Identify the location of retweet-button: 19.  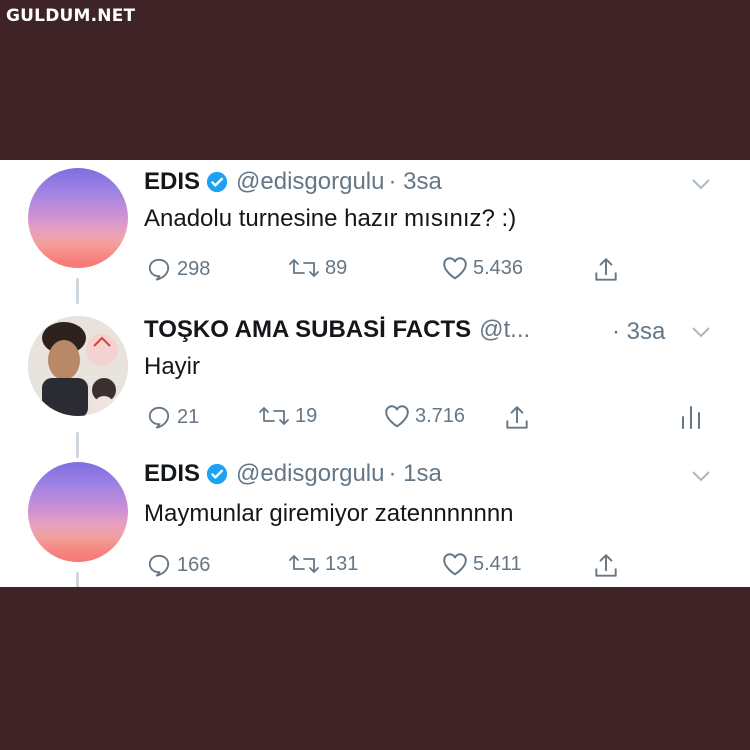
(287, 416).